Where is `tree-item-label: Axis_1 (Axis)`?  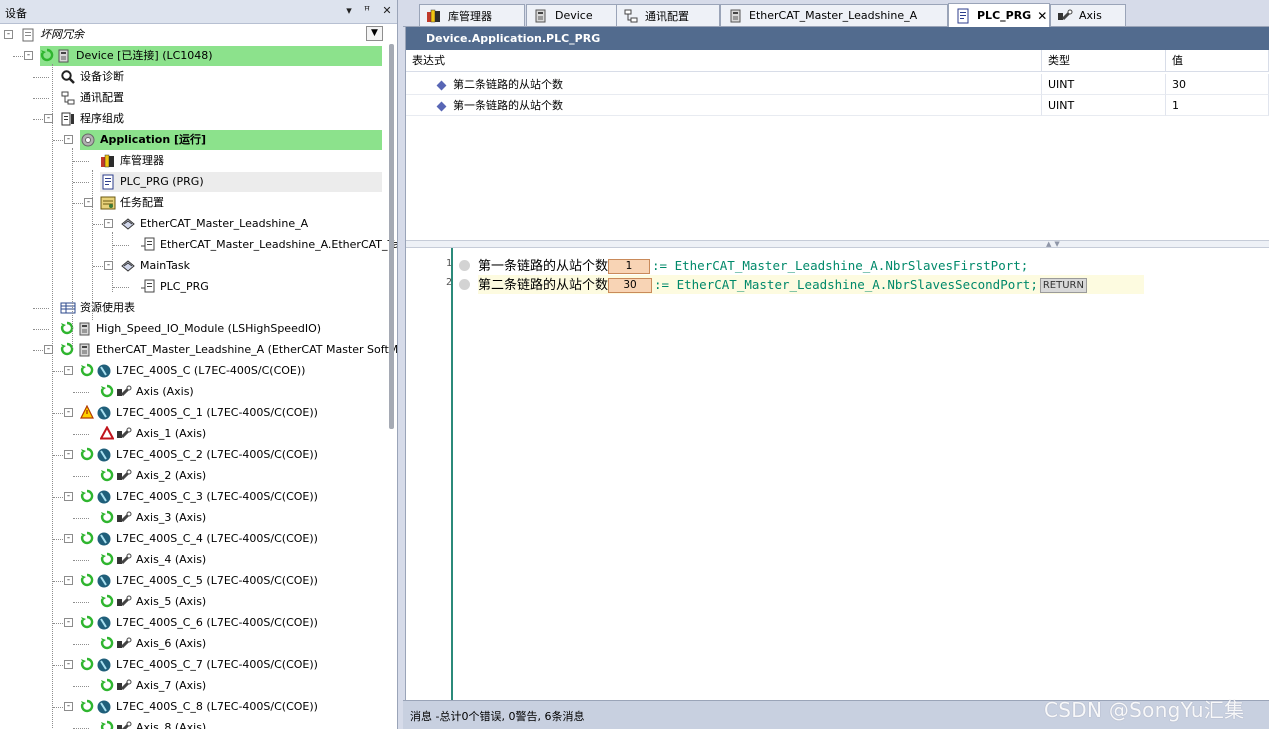
tree-item-label: Axis_1 (Axis) is located at coordinates (171, 433).